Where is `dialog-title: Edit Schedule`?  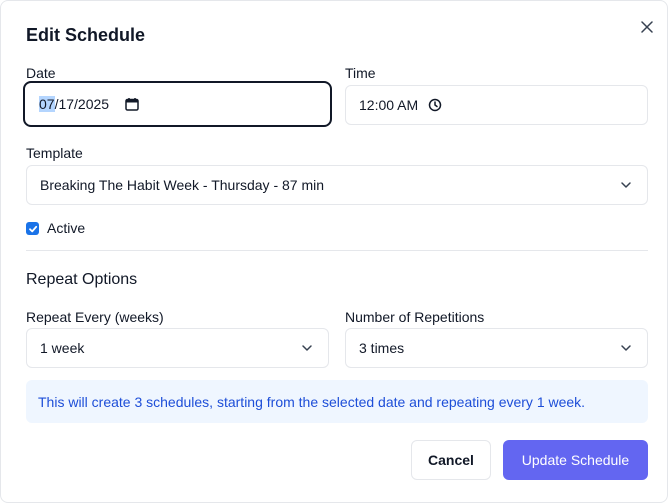
dialog-title: Edit Schedule is located at coordinates (86, 35).